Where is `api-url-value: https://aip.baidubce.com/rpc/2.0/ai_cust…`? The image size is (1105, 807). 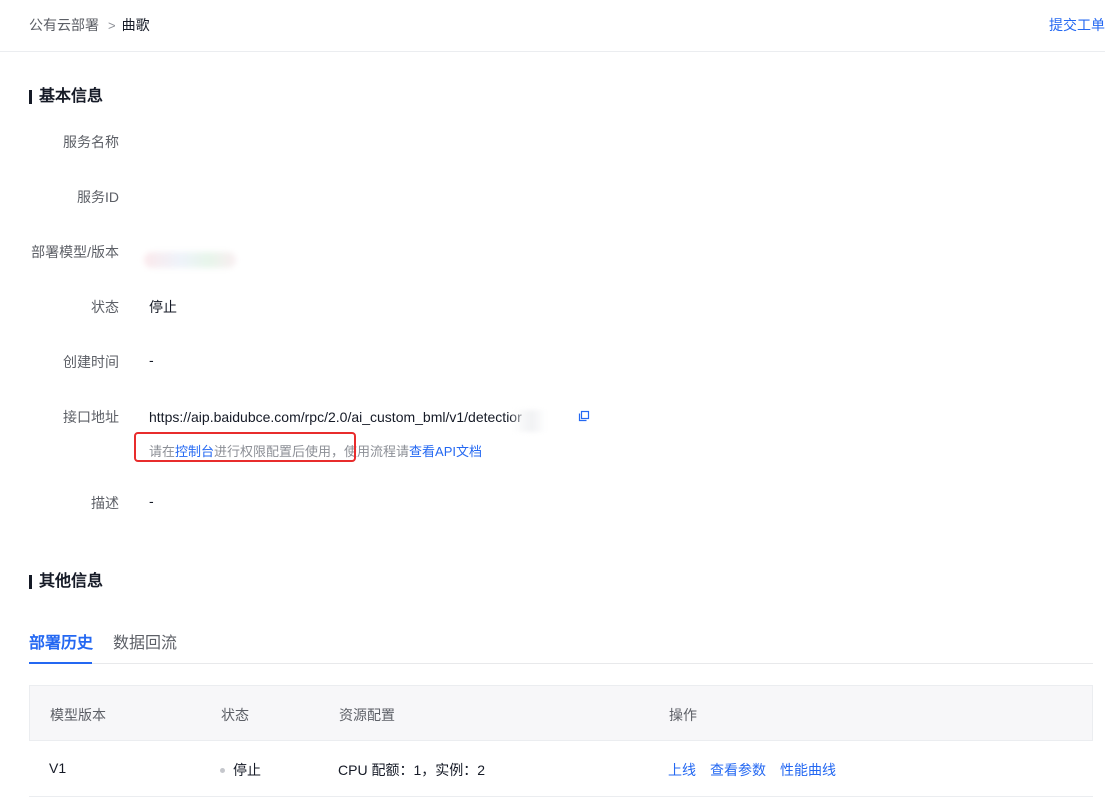
api-url-value: https://aip.baidubce.com/rpc/2.0/ai_cust… is located at coordinates (335, 417).